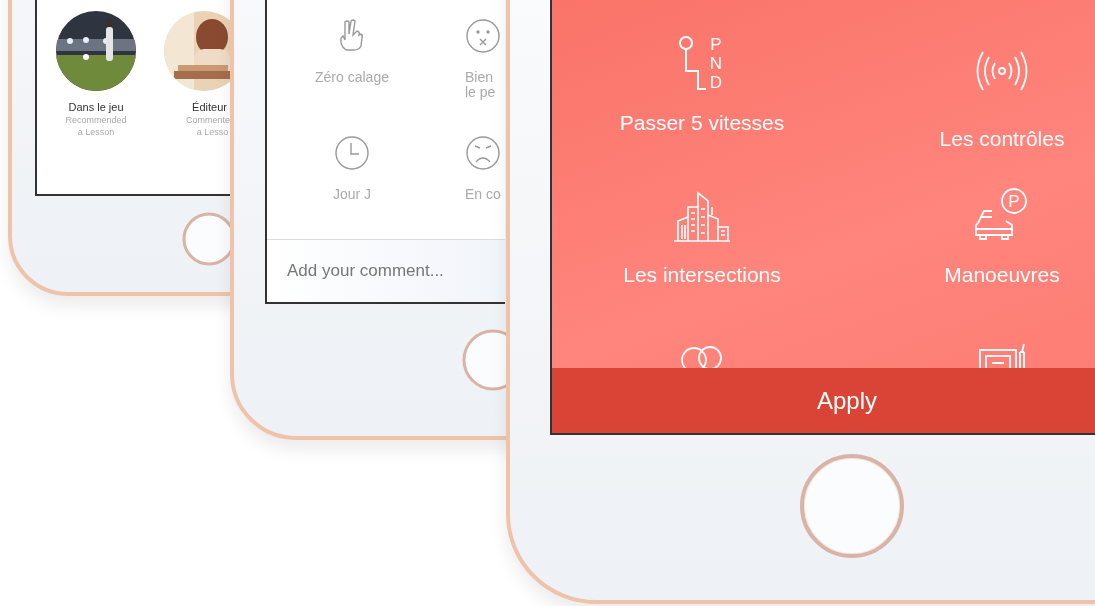 The height and width of the screenshot is (606, 1095). What do you see at coordinates (96, 132) in the screenshot?
I see `activity-text: a Lesson` at bounding box center [96, 132].